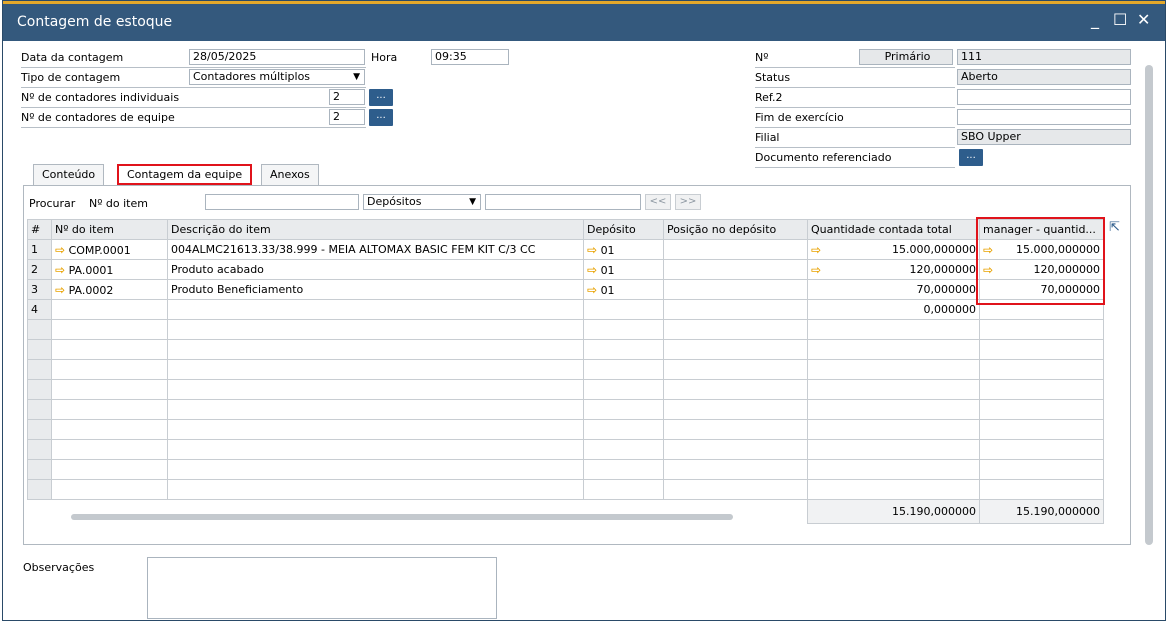  What do you see at coordinates (185, 174) in the screenshot?
I see `tab-team-count: Contagem da equipe` at bounding box center [185, 174].